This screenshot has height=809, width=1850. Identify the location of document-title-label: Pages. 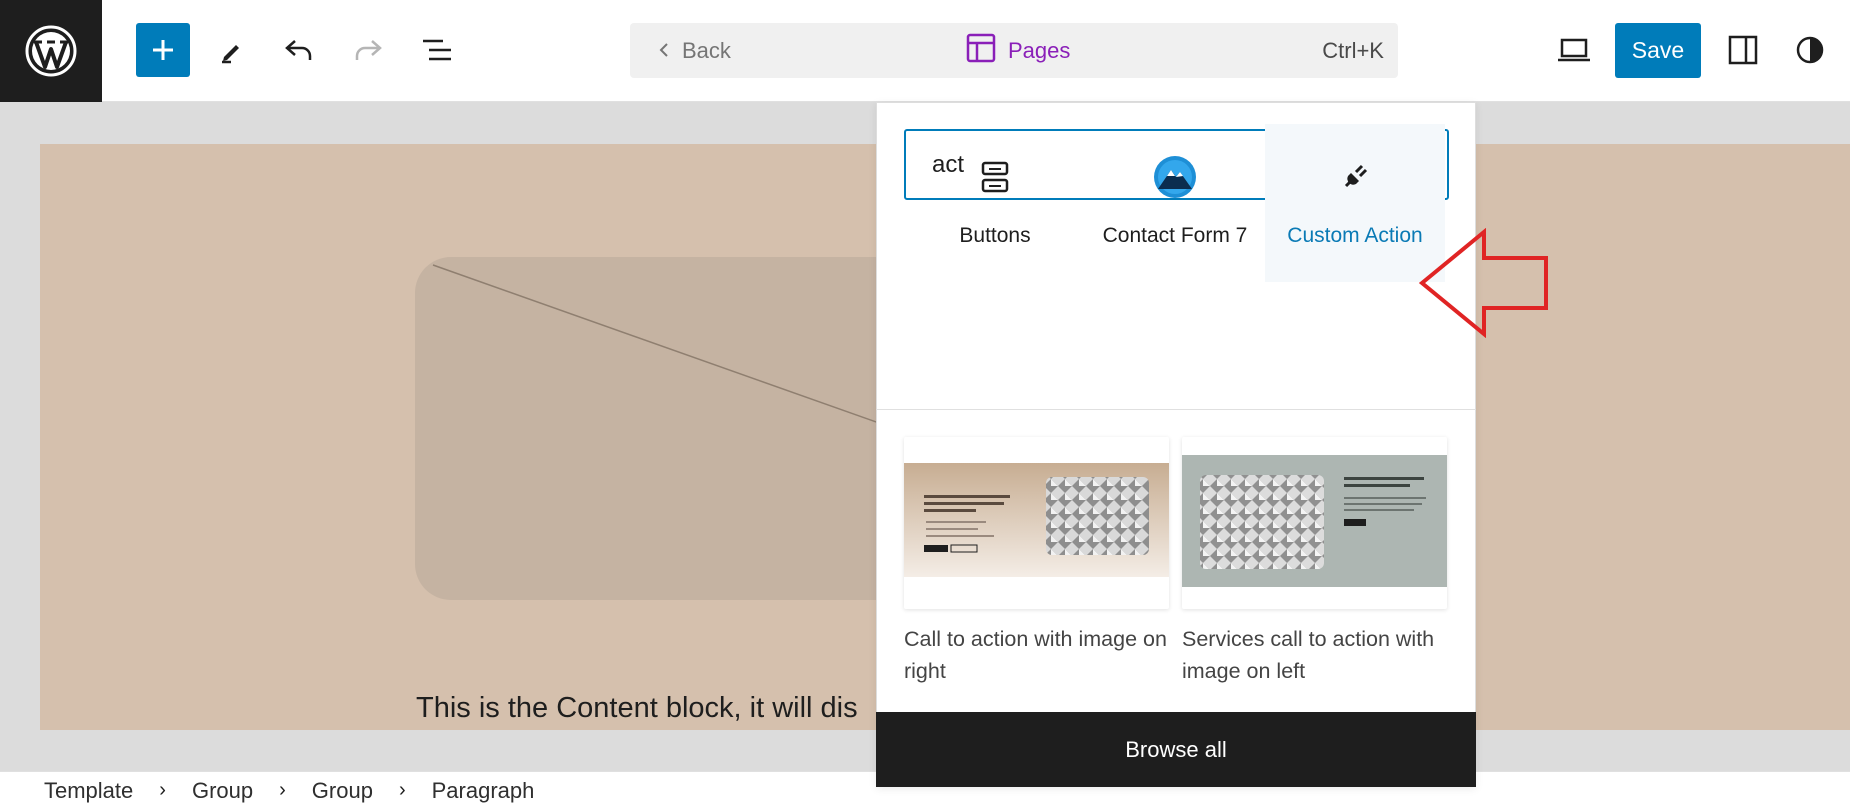
(1039, 50).